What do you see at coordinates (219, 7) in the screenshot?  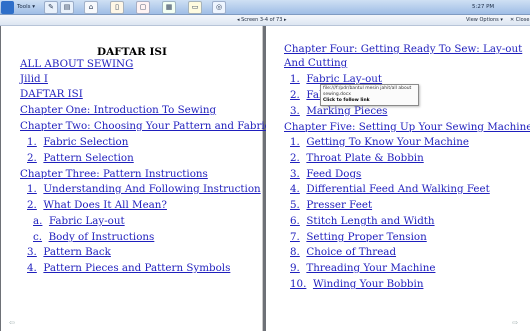 I see `browser-icon: ◎` at bounding box center [219, 7].